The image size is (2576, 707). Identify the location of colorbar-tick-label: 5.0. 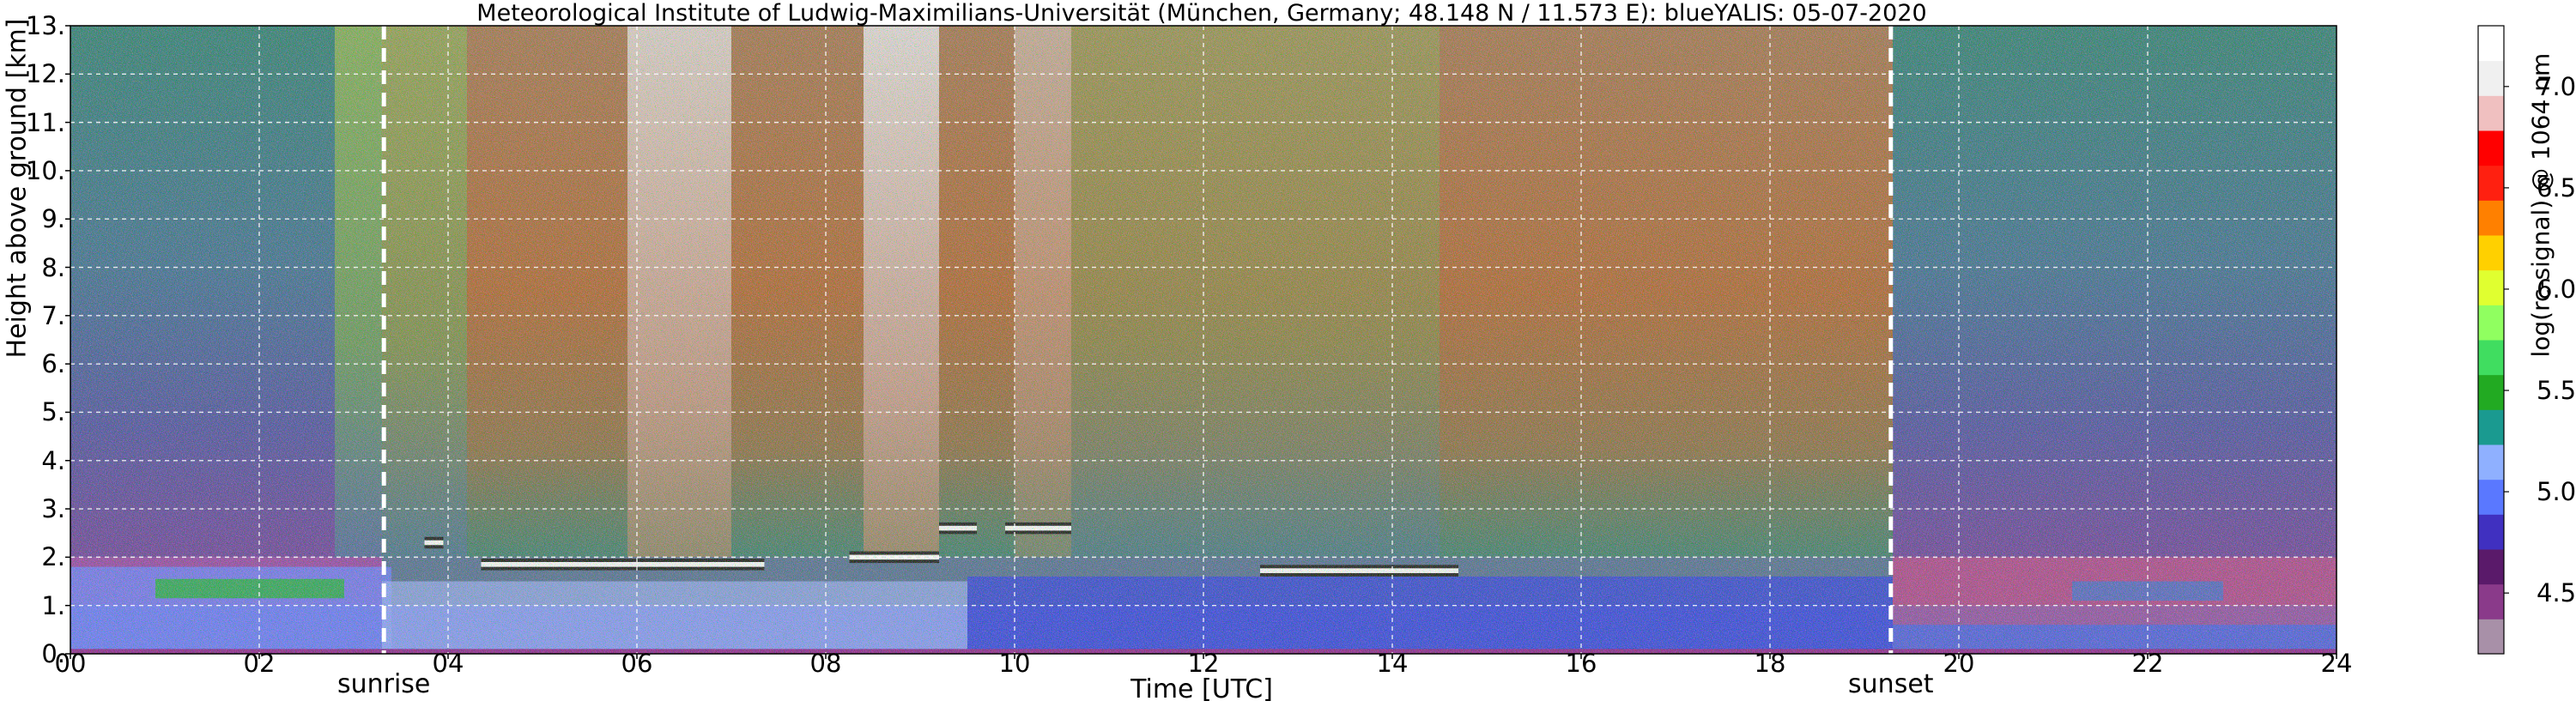
(2556, 492).